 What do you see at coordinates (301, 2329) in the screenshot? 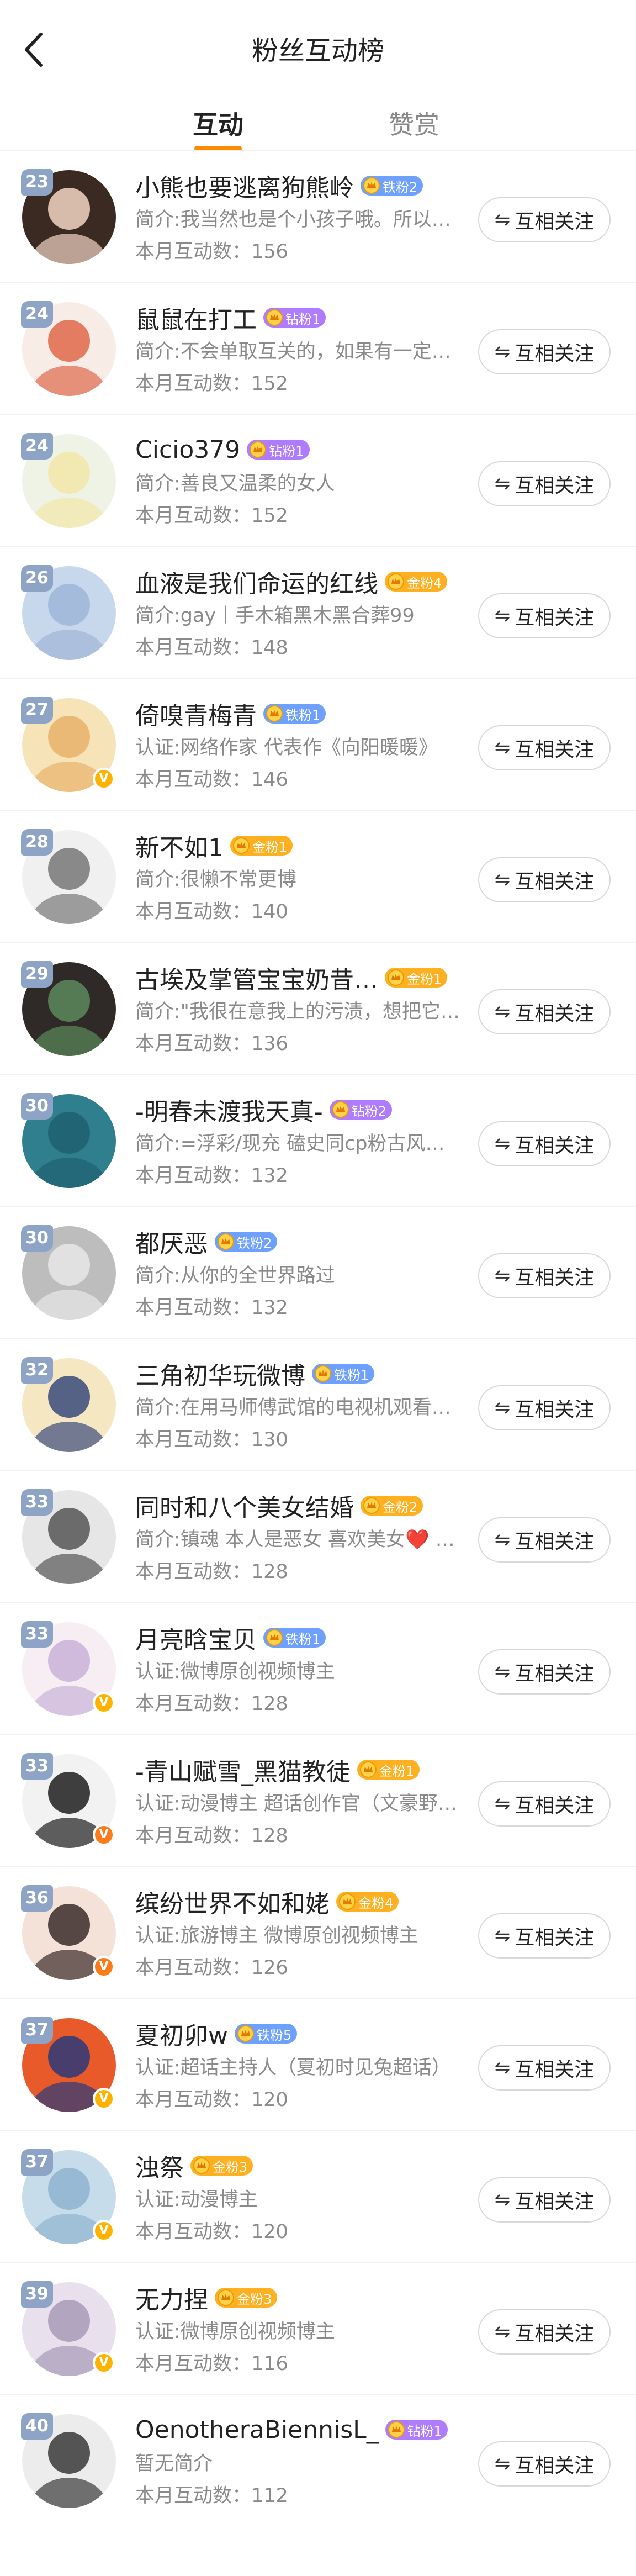
I see `user-info: 无力捏 金粉3 认证:微博原创视频博主 本月互动数：116` at bounding box center [301, 2329].